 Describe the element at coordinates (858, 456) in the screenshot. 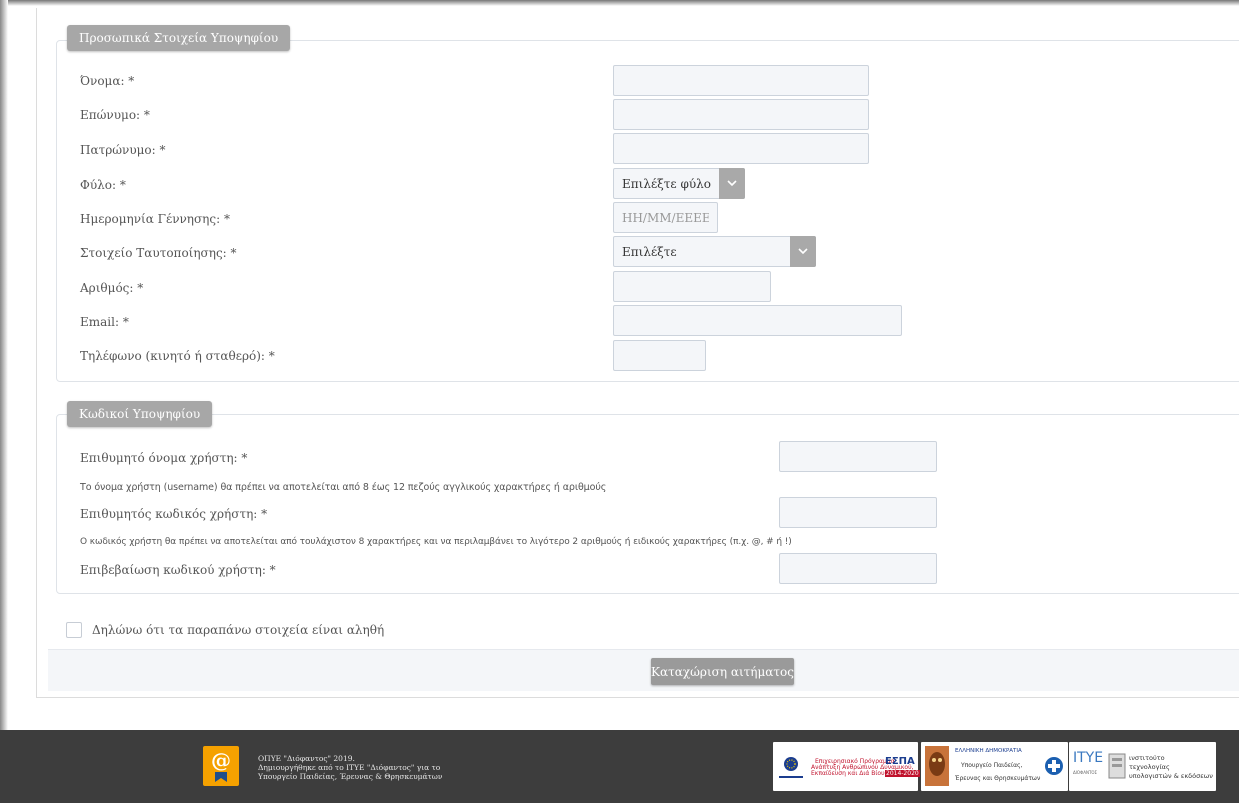

I see `username-input` at that location.